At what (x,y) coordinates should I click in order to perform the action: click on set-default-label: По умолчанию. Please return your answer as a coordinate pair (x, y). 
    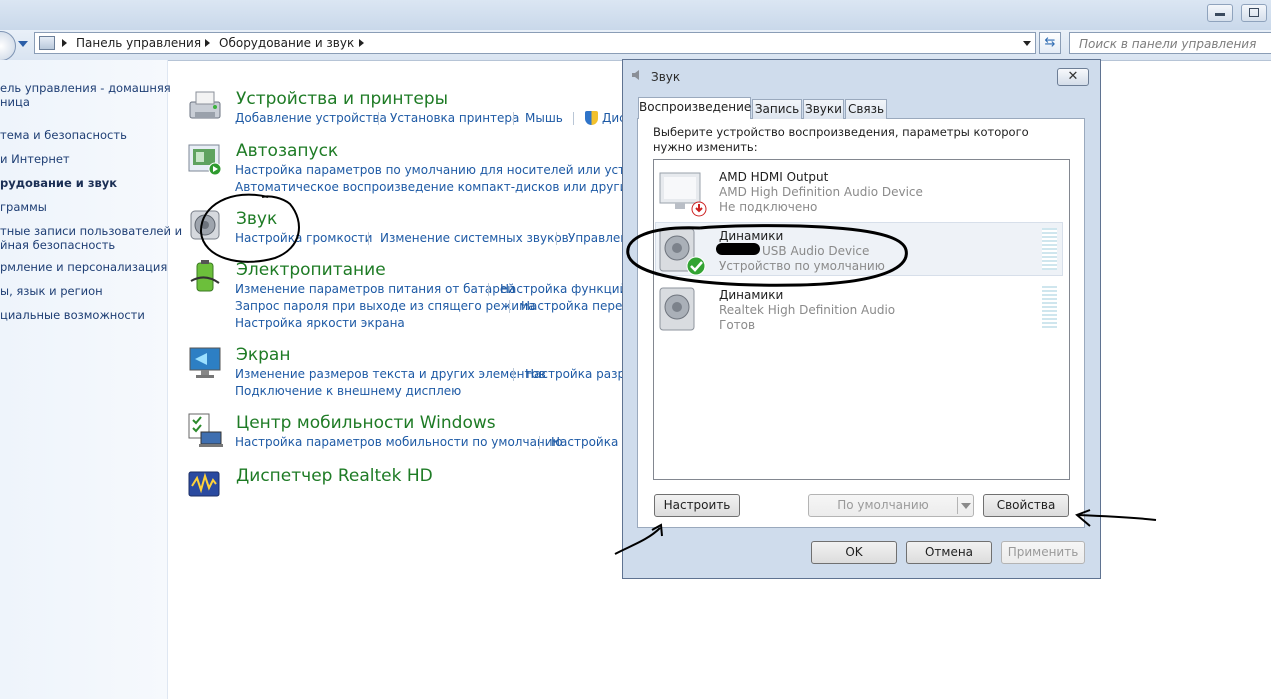
    Looking at the image, I should click on (883, 505).